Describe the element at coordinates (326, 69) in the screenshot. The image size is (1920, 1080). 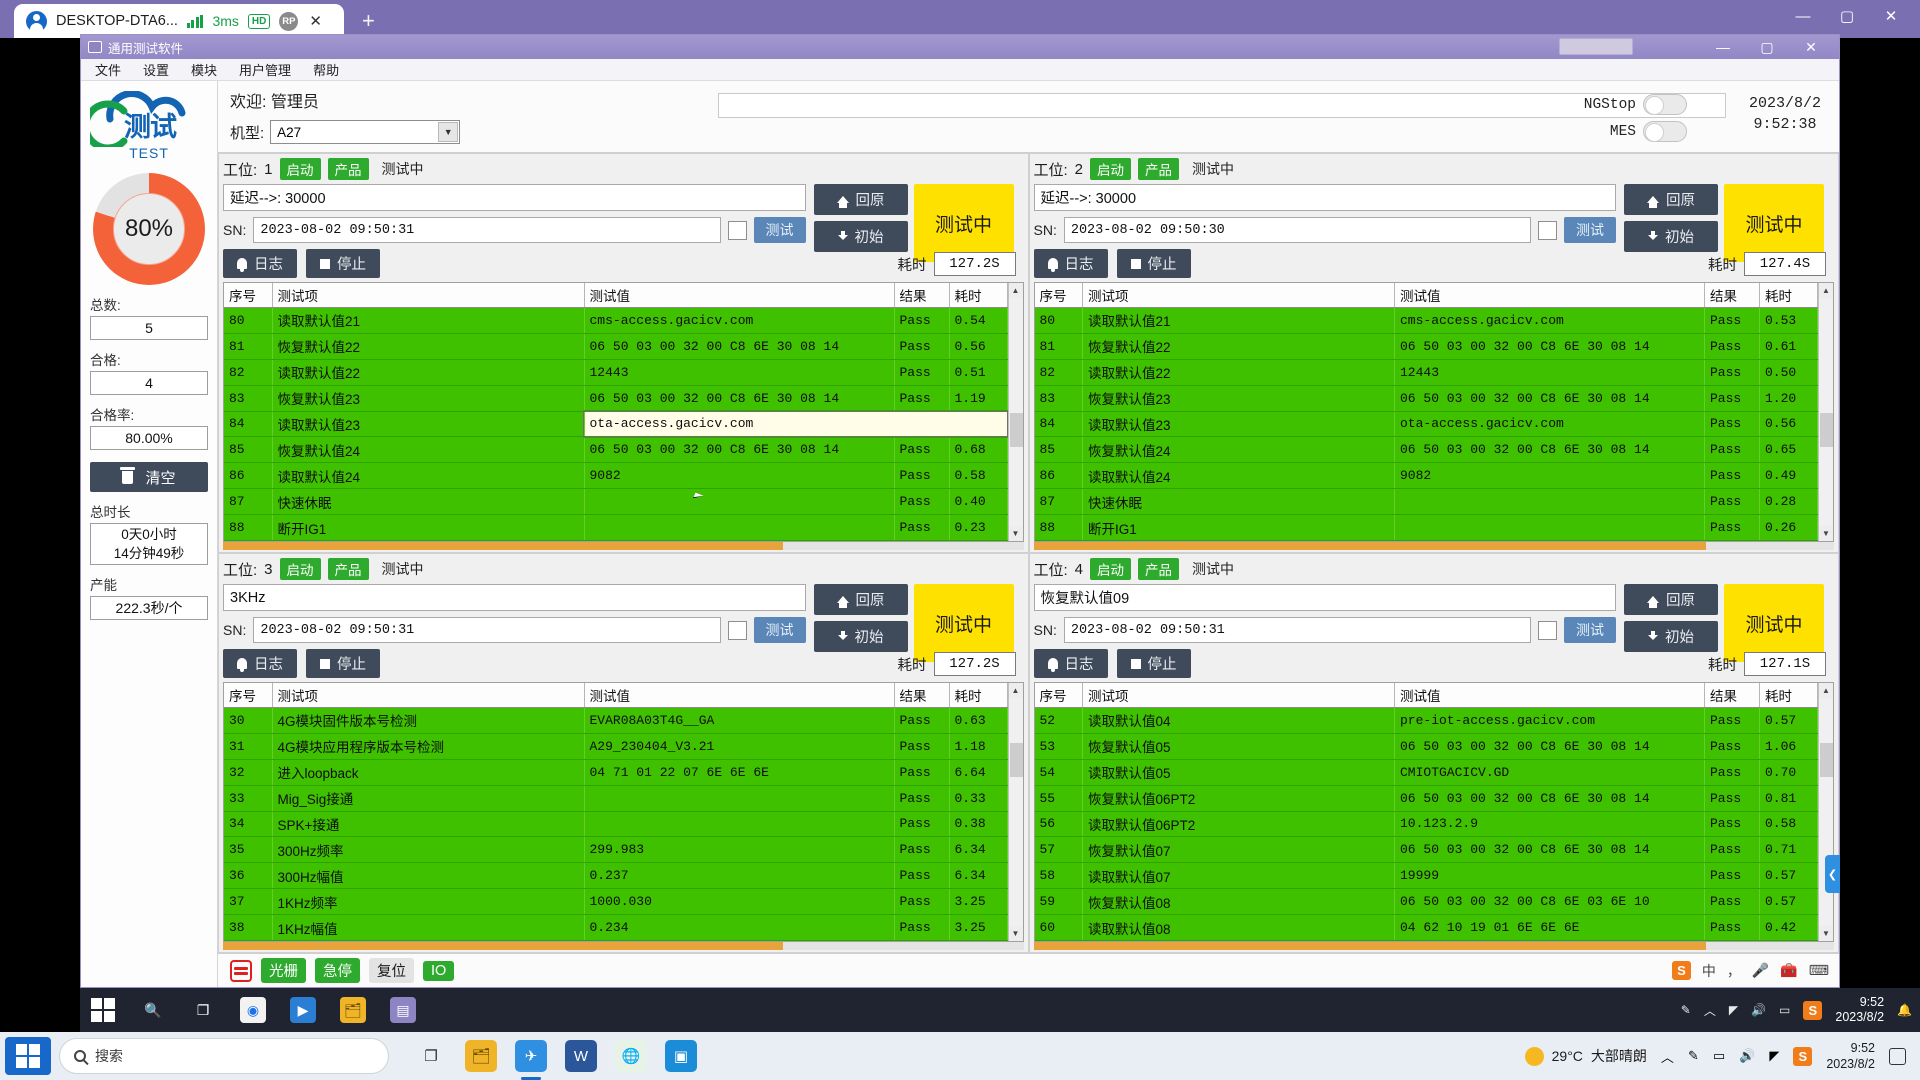
I see `menu-item-help: 帮助` at that location.